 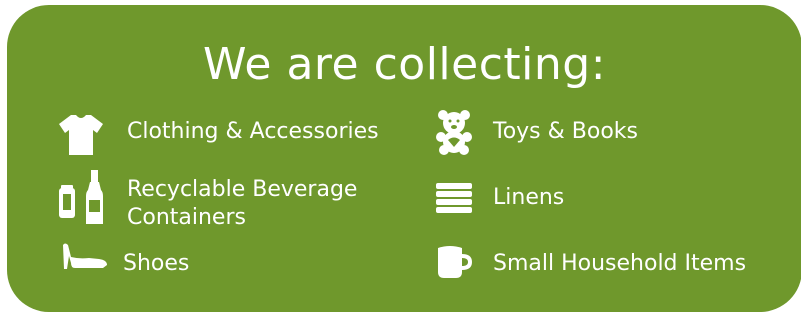 I want to click on mug-icon, so click(x=455, y=262).